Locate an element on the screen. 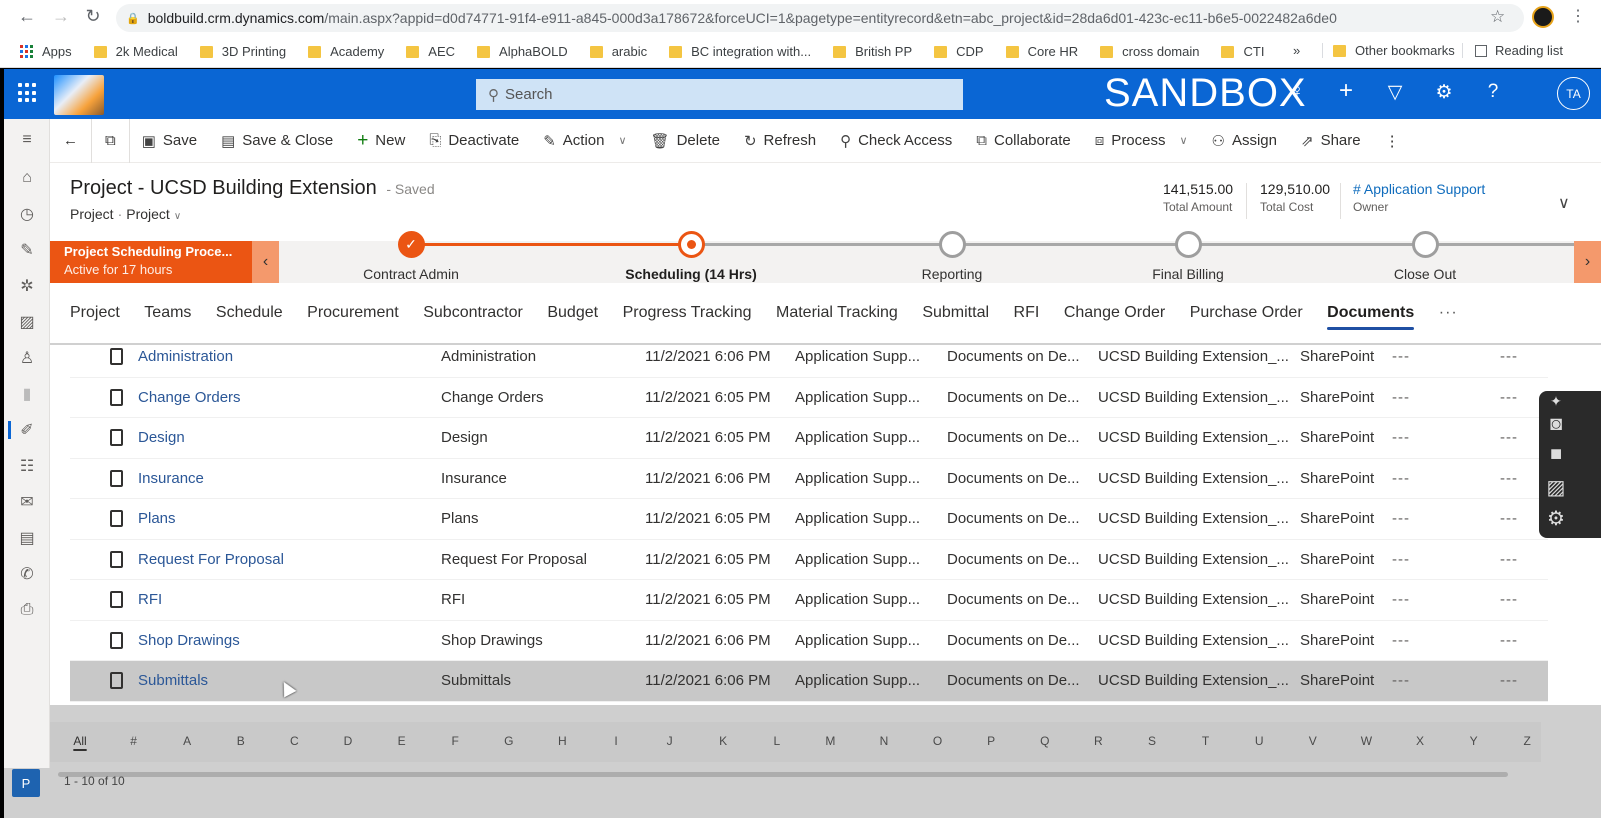 The width and height of the screenshot is (1601, 818). expand-header-chevron-icon: ∨ is located at coordinates (1564, 203).